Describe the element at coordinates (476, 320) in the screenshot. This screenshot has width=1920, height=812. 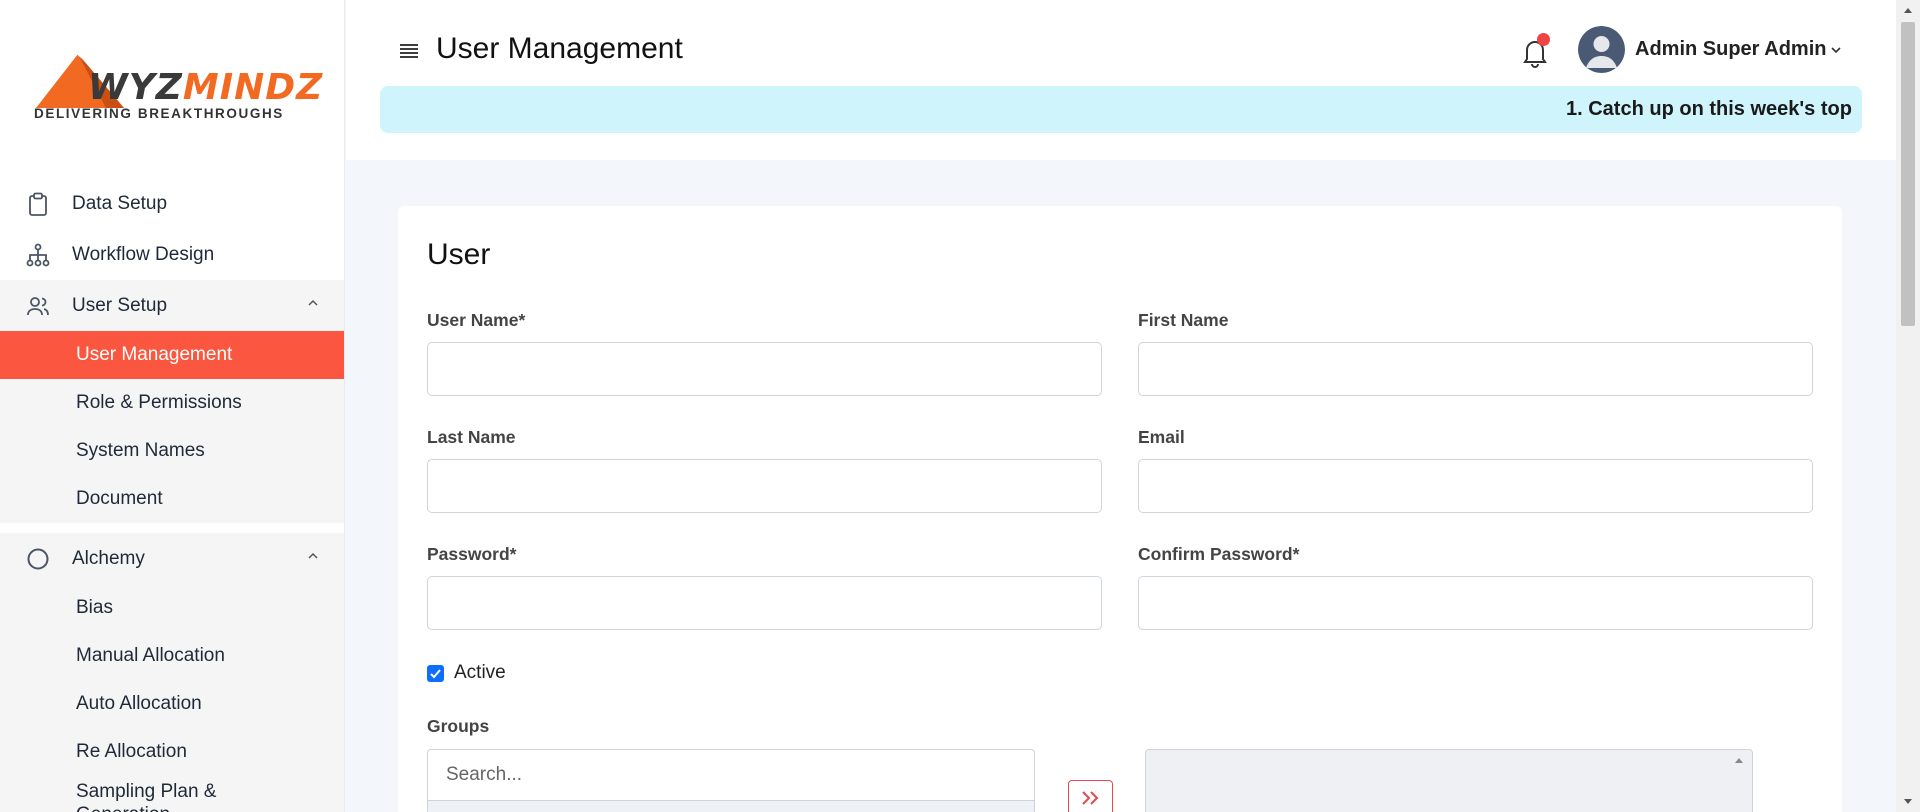
I see `user-name-label: User Name*` at that location.